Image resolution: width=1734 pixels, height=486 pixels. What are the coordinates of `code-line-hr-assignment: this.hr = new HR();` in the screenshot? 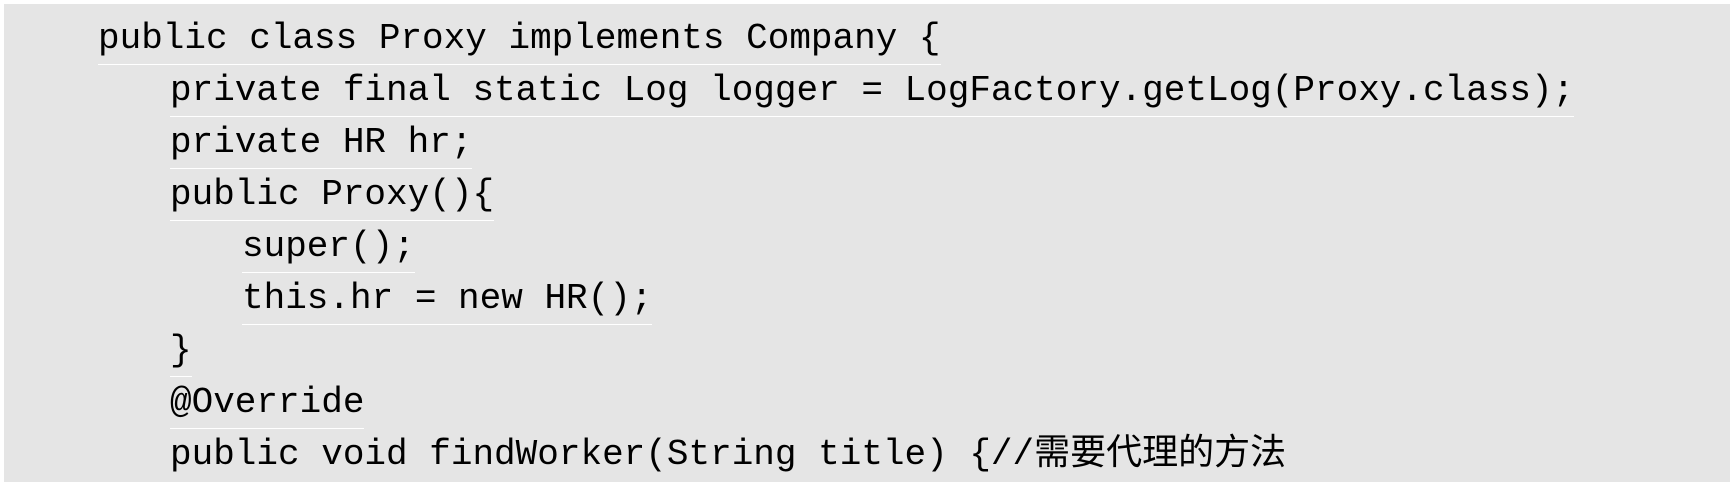 It's located at (447, 299).